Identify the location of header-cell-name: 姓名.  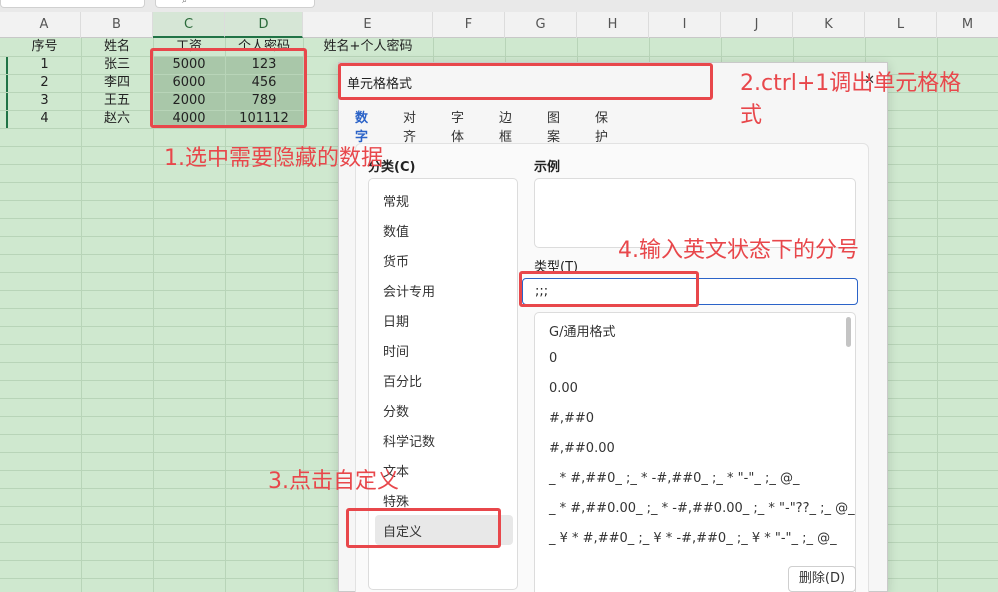
(117, 47).